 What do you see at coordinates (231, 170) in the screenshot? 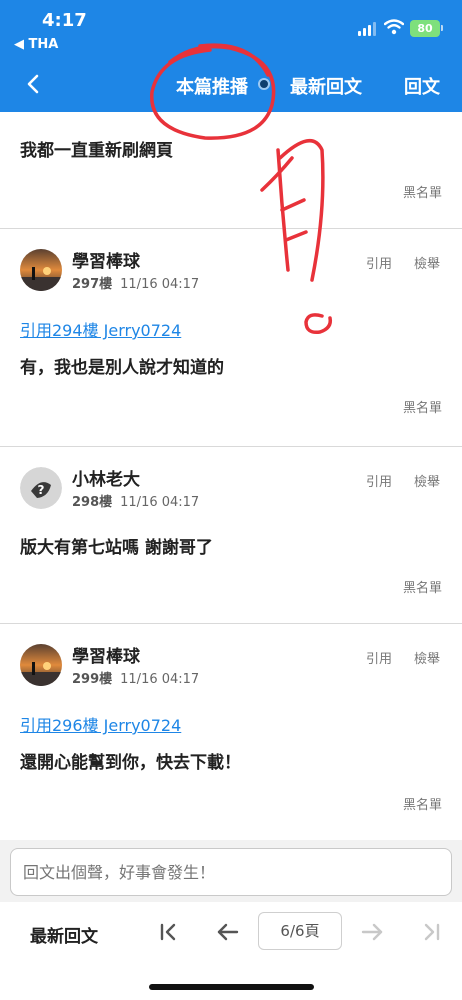
I see `list-item: 我都一直重新刷網頁 黑名單` at bounding box center [231, 170].